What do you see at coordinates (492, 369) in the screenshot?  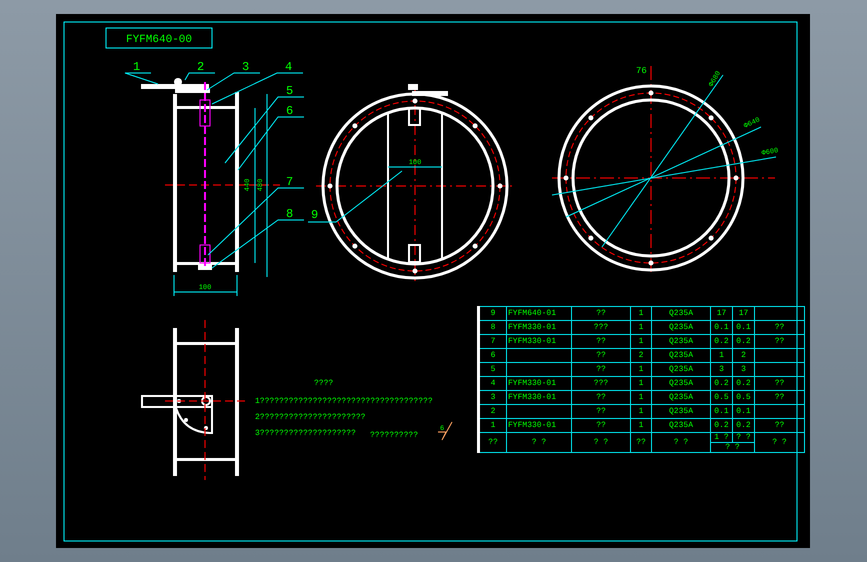 I see `table-cell: 5` at bounding box center [492, 369].